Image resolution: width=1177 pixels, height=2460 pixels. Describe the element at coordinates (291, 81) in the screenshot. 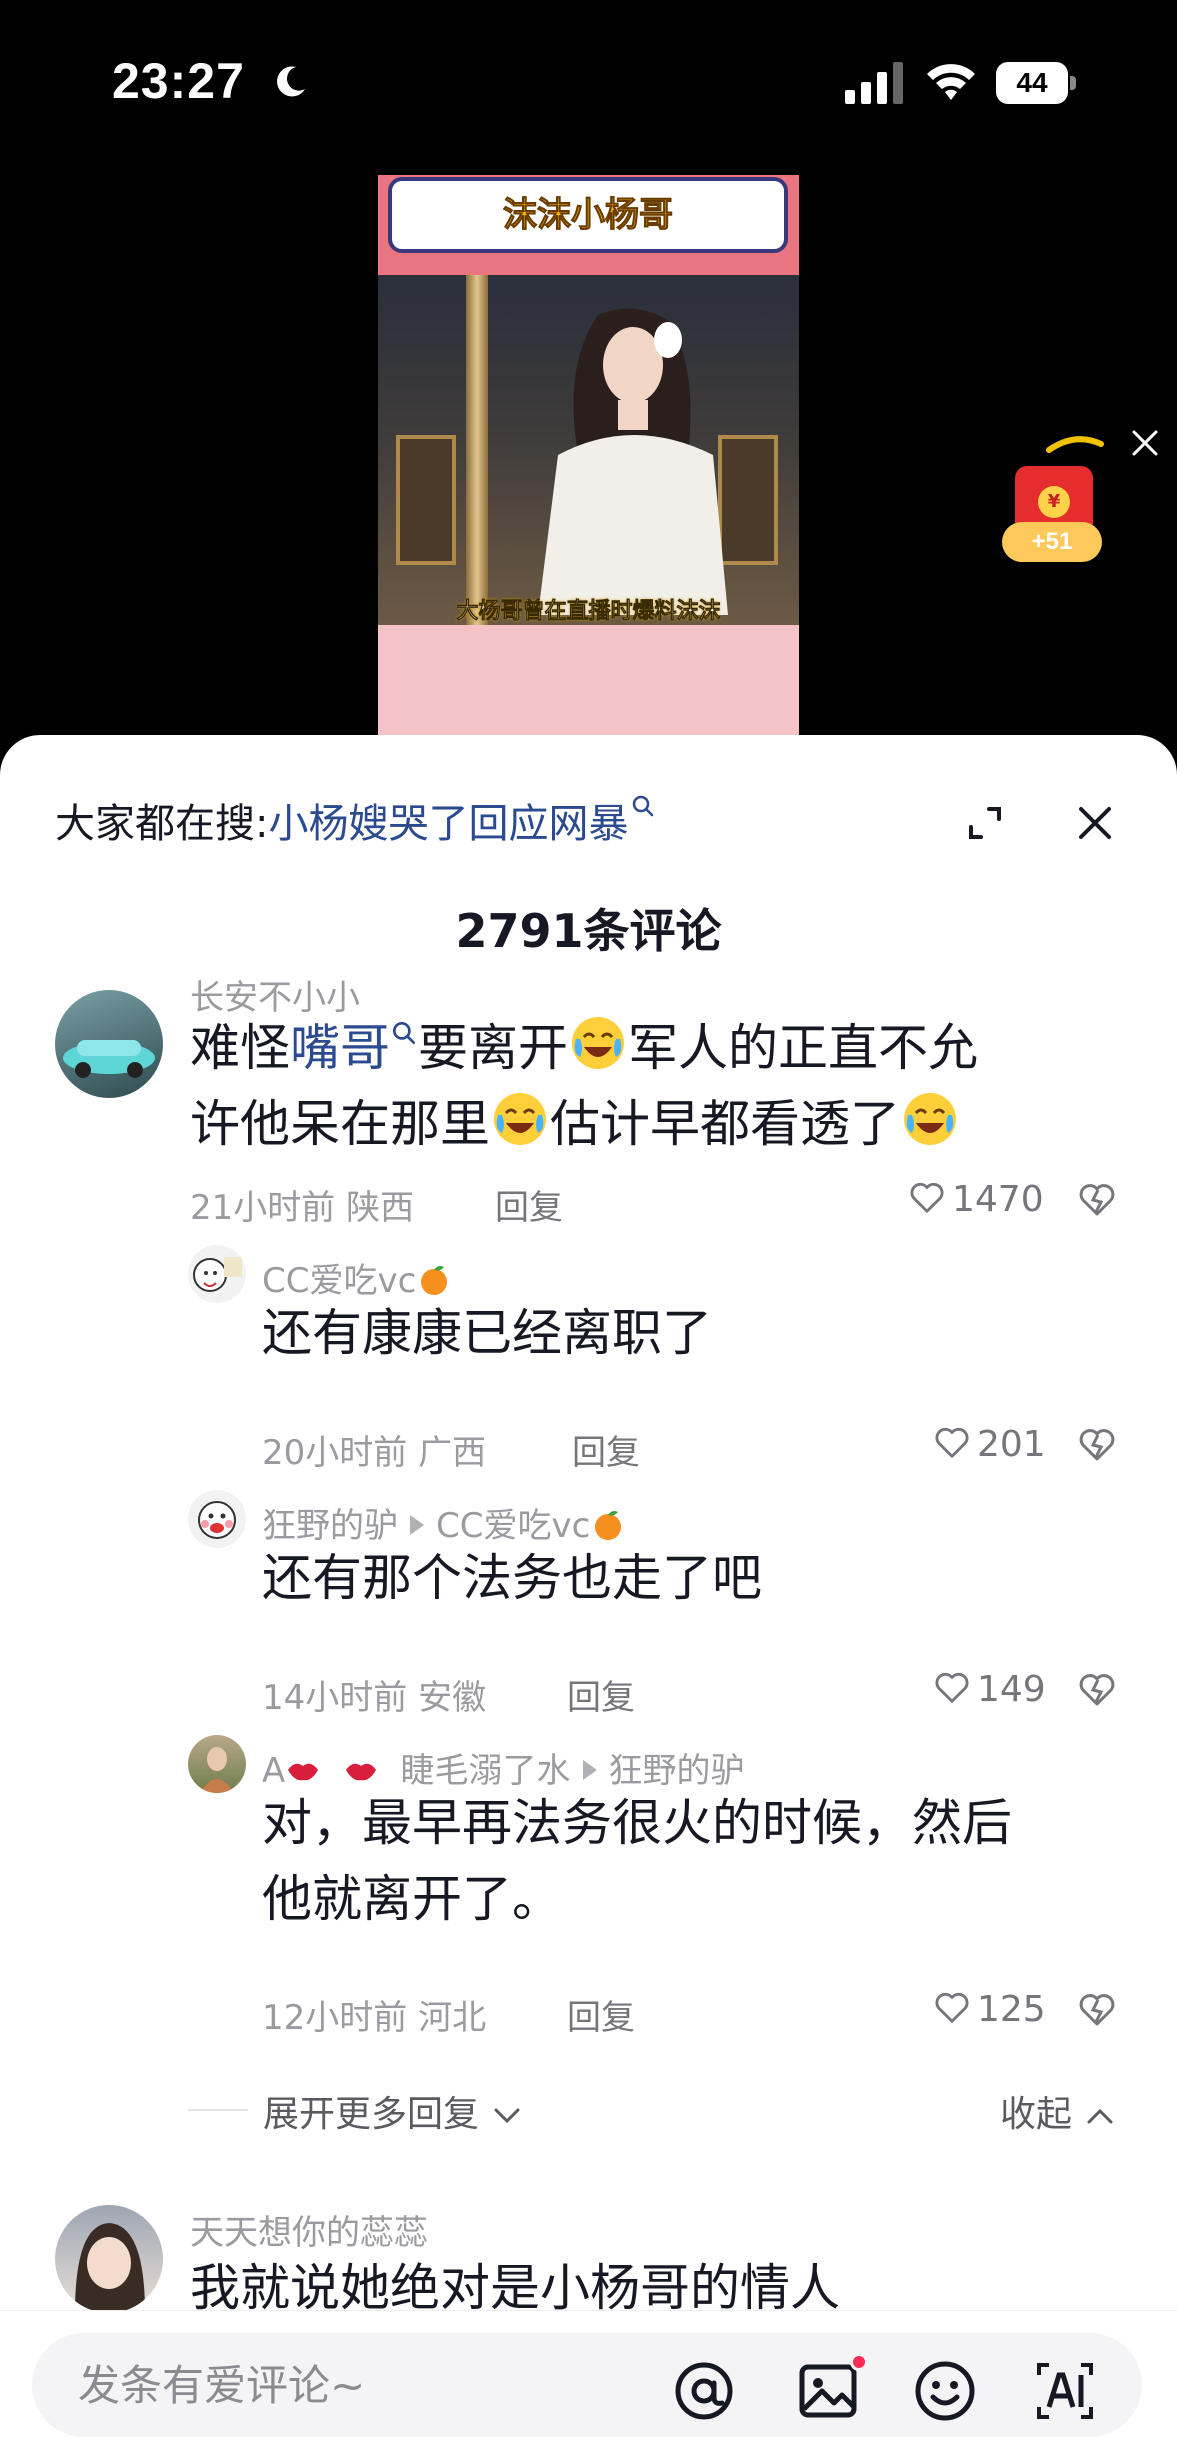

I see `moon-icon` at that location.